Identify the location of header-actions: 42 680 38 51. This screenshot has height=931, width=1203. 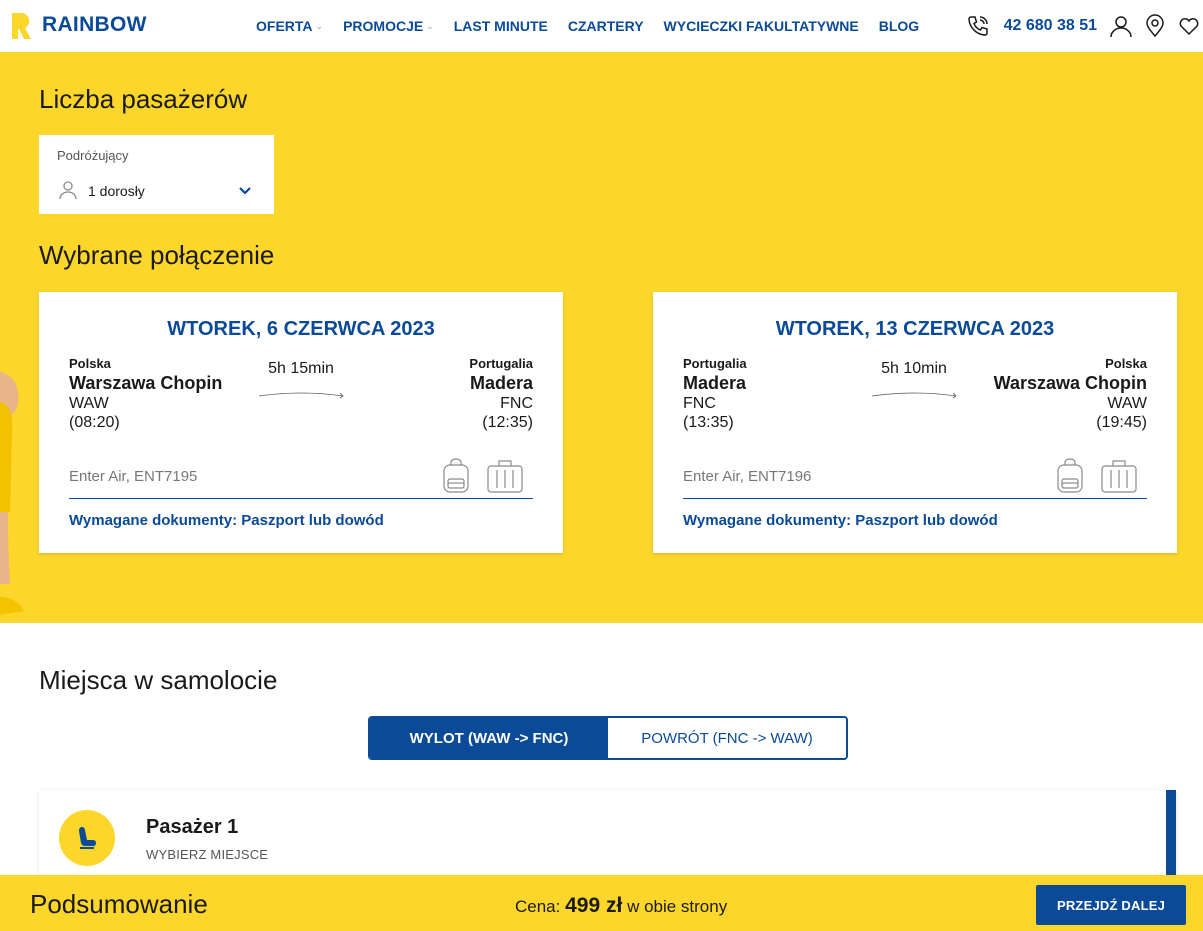
(1083, 26).